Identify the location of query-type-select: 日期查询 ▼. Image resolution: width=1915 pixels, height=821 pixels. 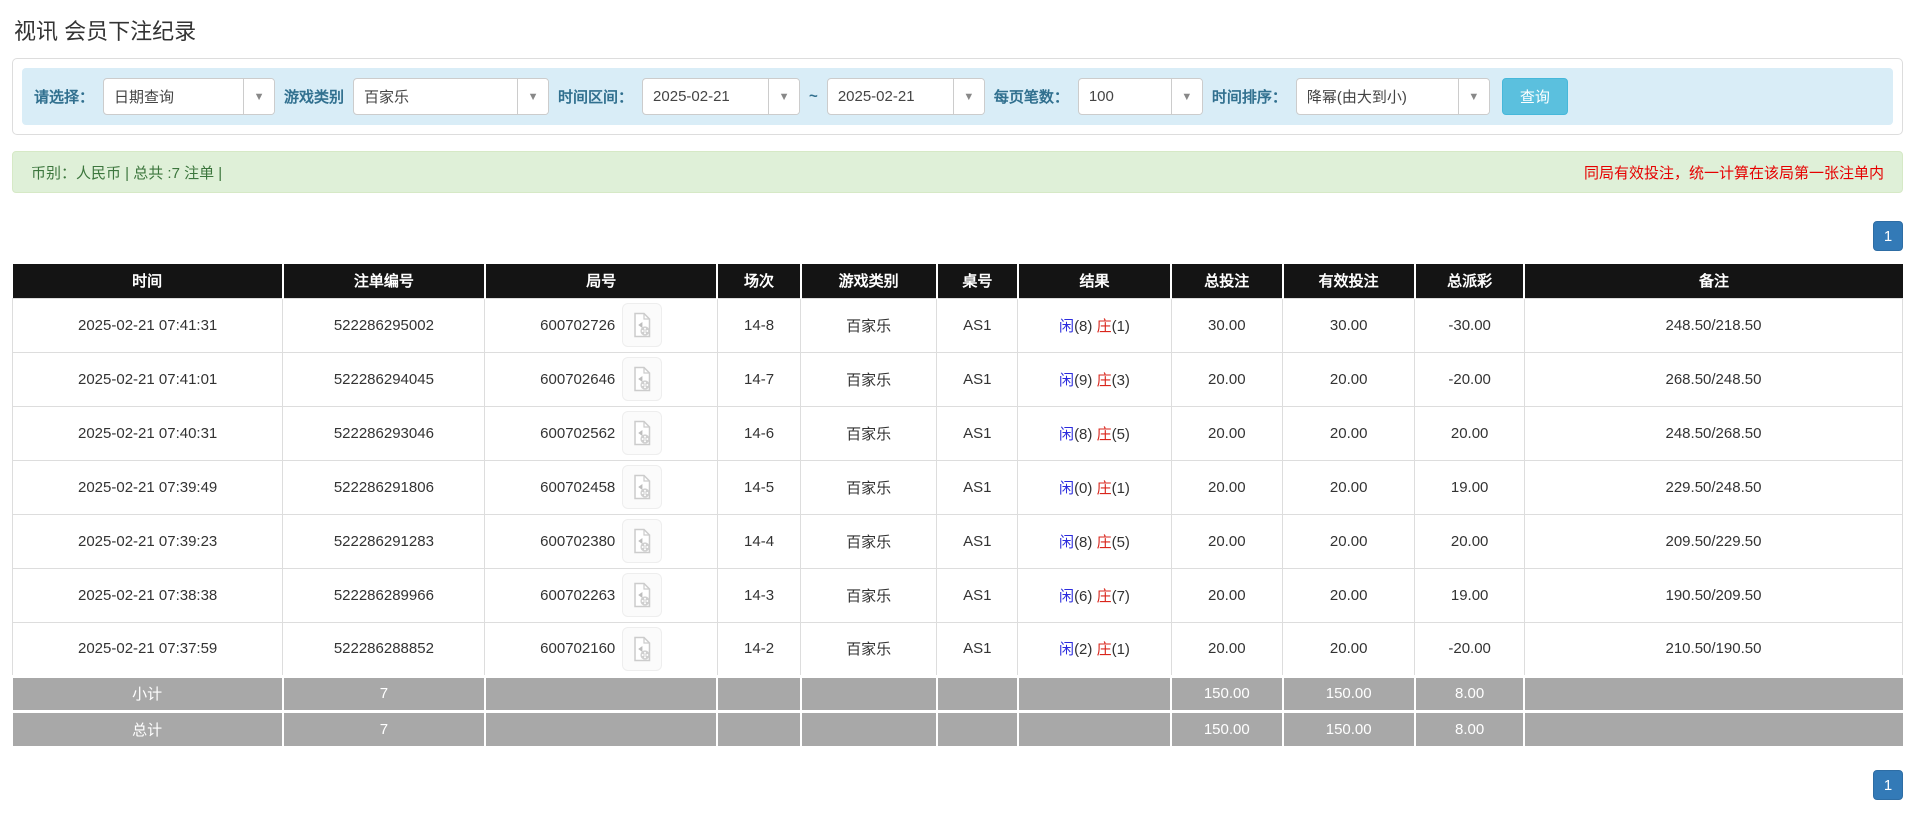
(189, 96).